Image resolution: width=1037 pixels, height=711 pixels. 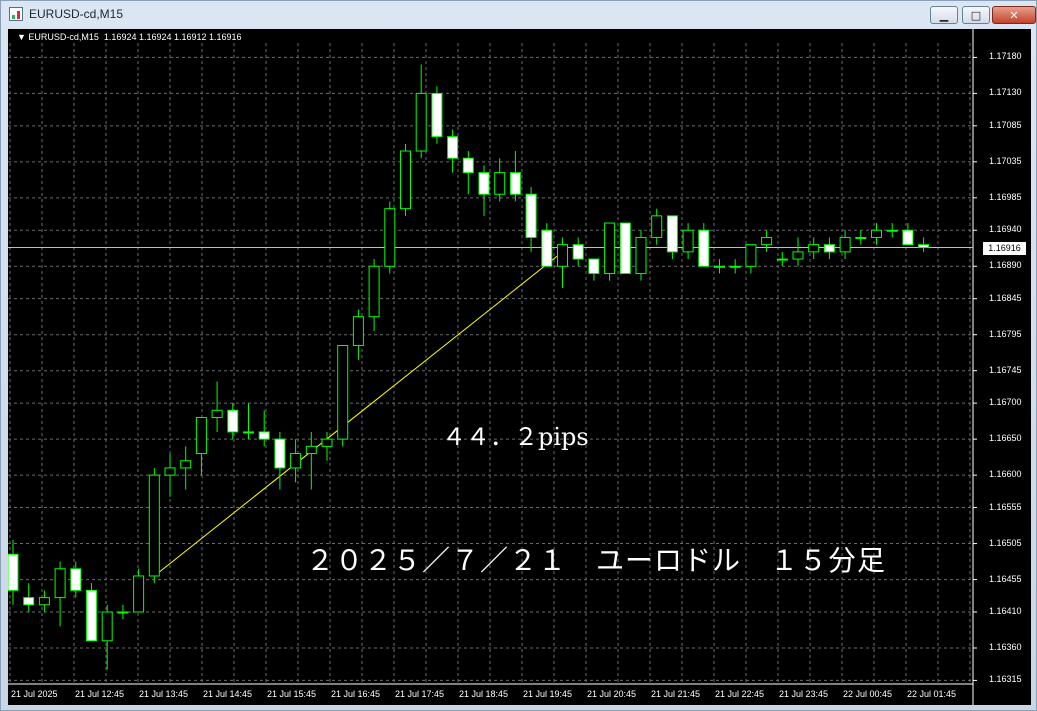 I want to click on maximize-button: □, so click(x=976, y=15).